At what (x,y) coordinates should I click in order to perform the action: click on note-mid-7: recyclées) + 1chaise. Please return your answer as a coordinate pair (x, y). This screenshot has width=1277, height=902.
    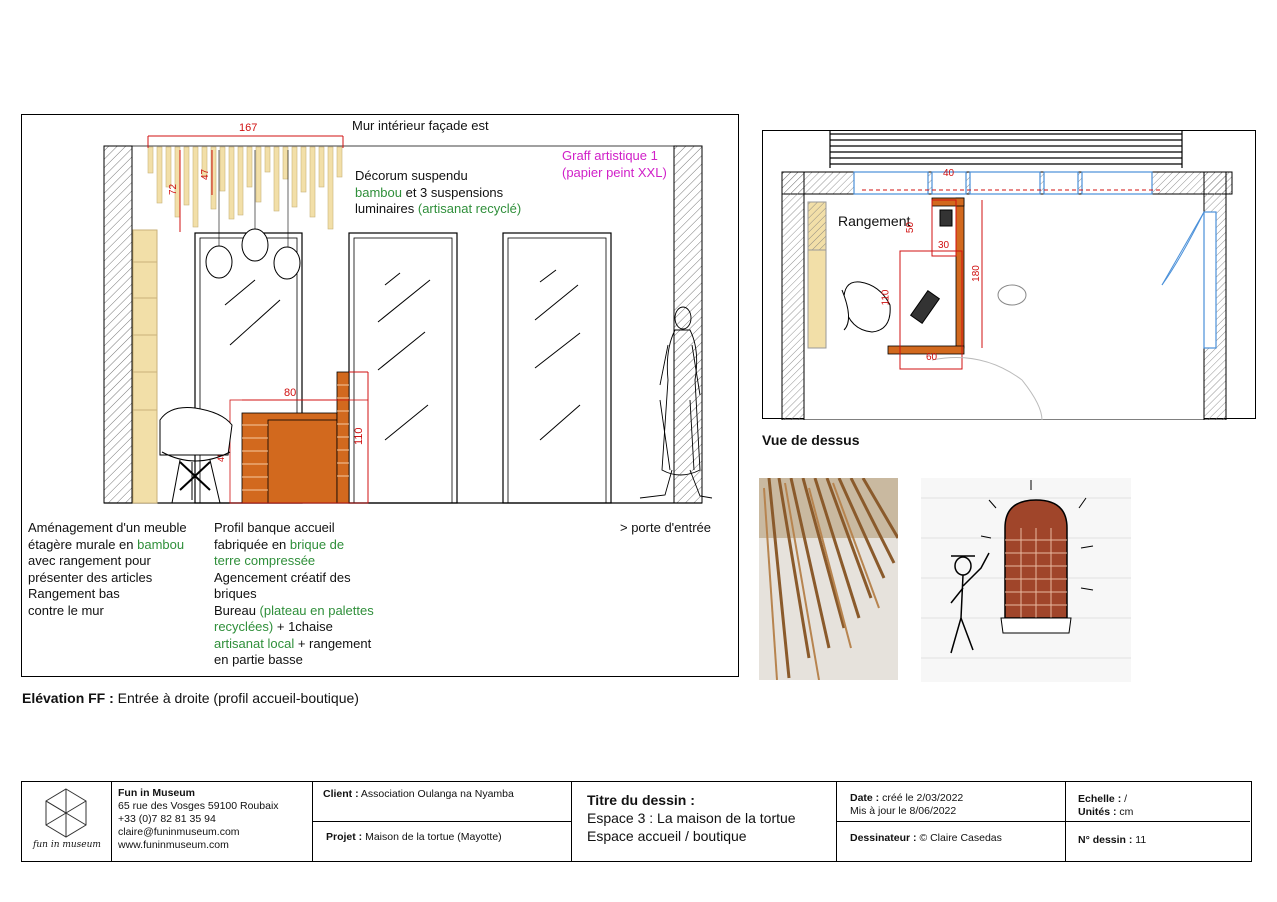
    Looking at the image, I should click on (304, 627).